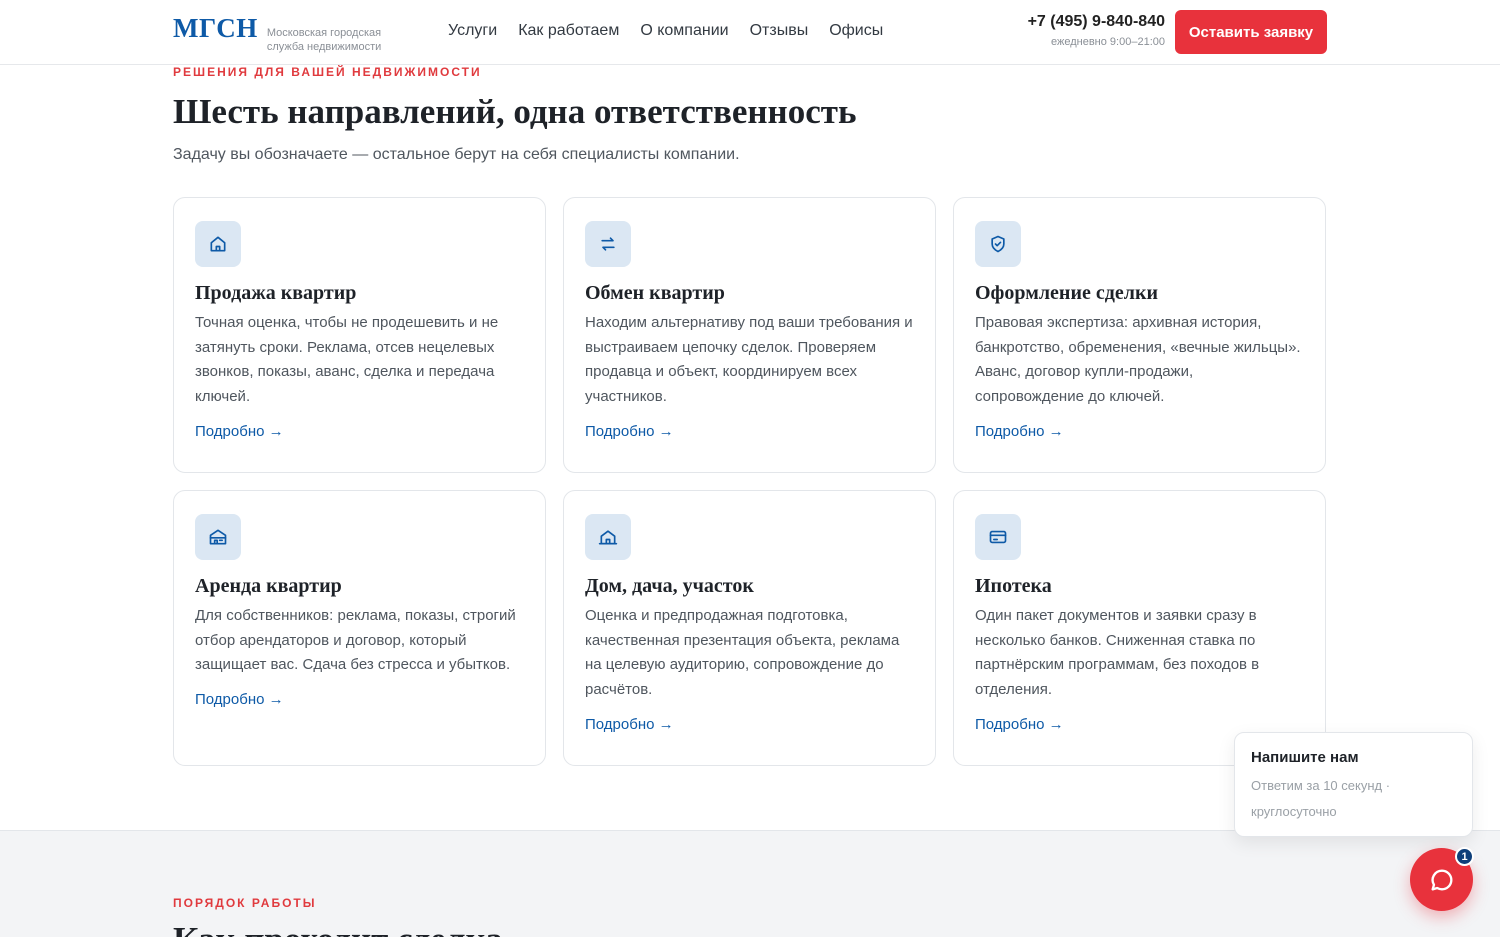  Describe the element at coordinates (998, 537) in the screenshot. I see `credit-card-icon` at that location.